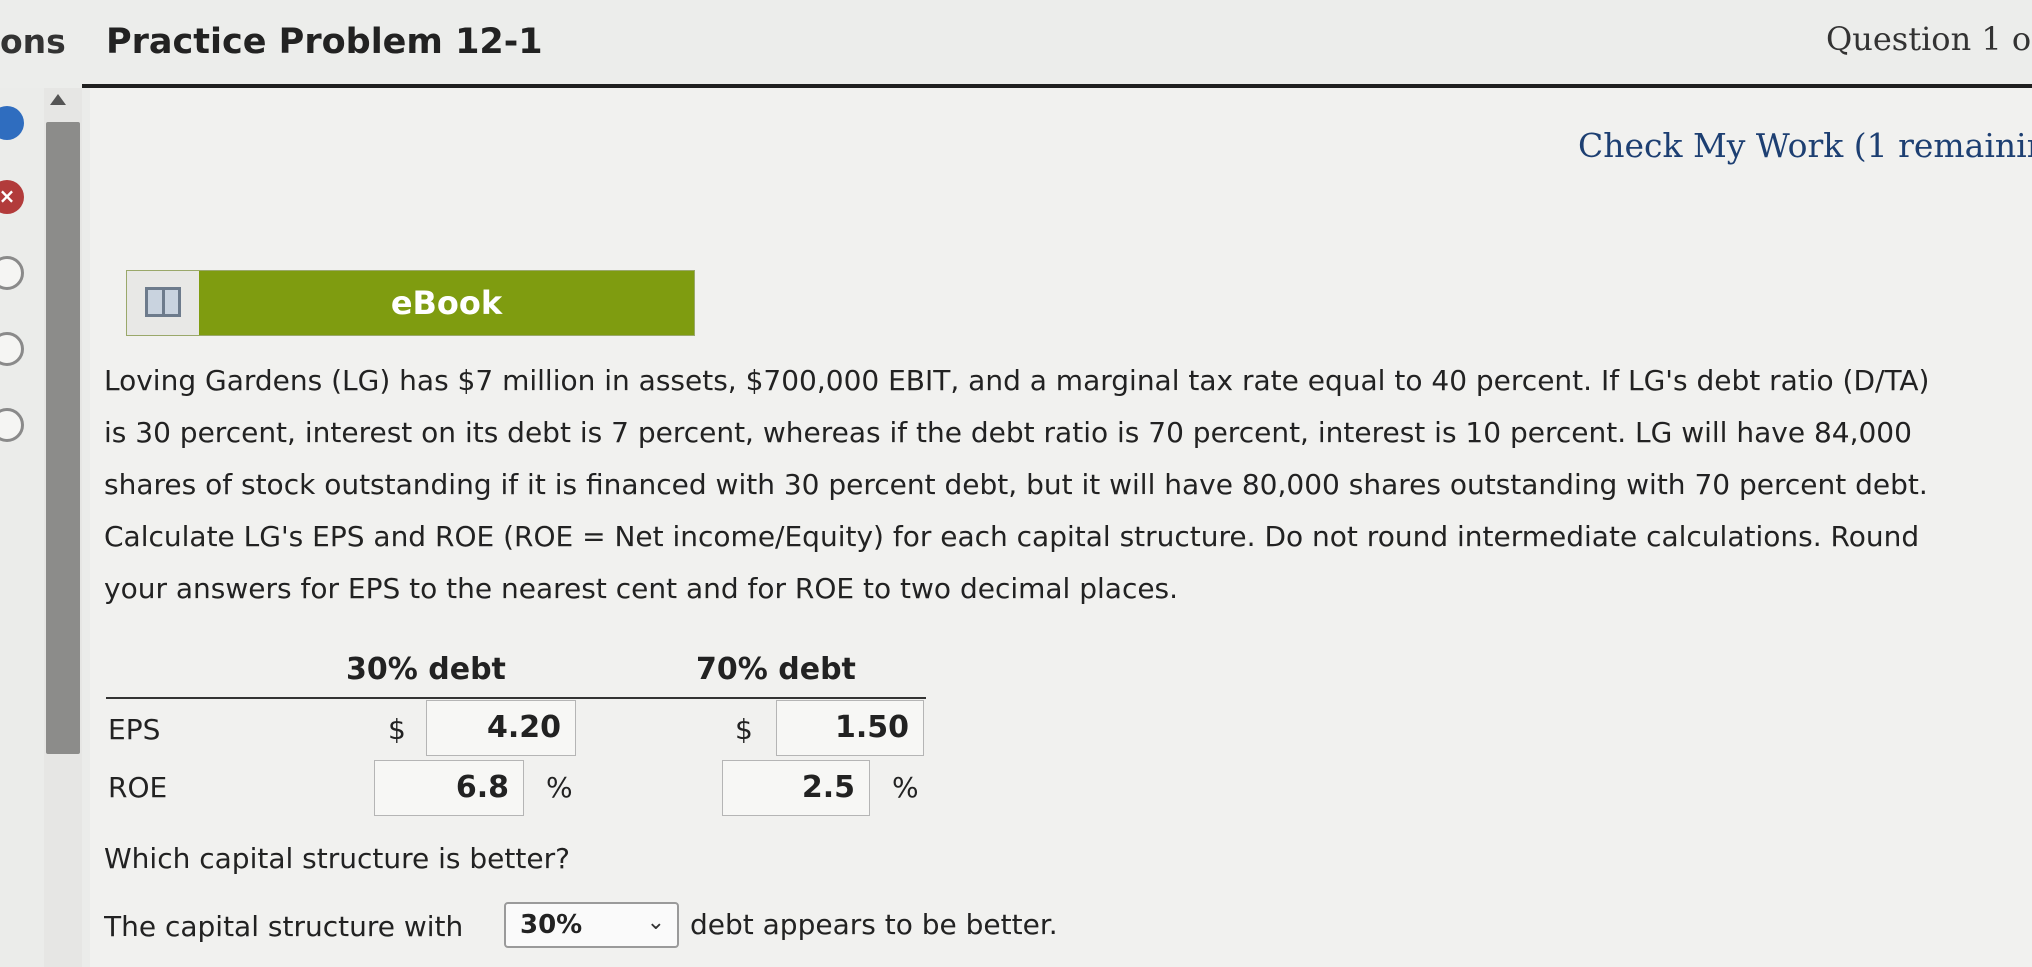  I want to click on table-header-rule, so click(516, 698).